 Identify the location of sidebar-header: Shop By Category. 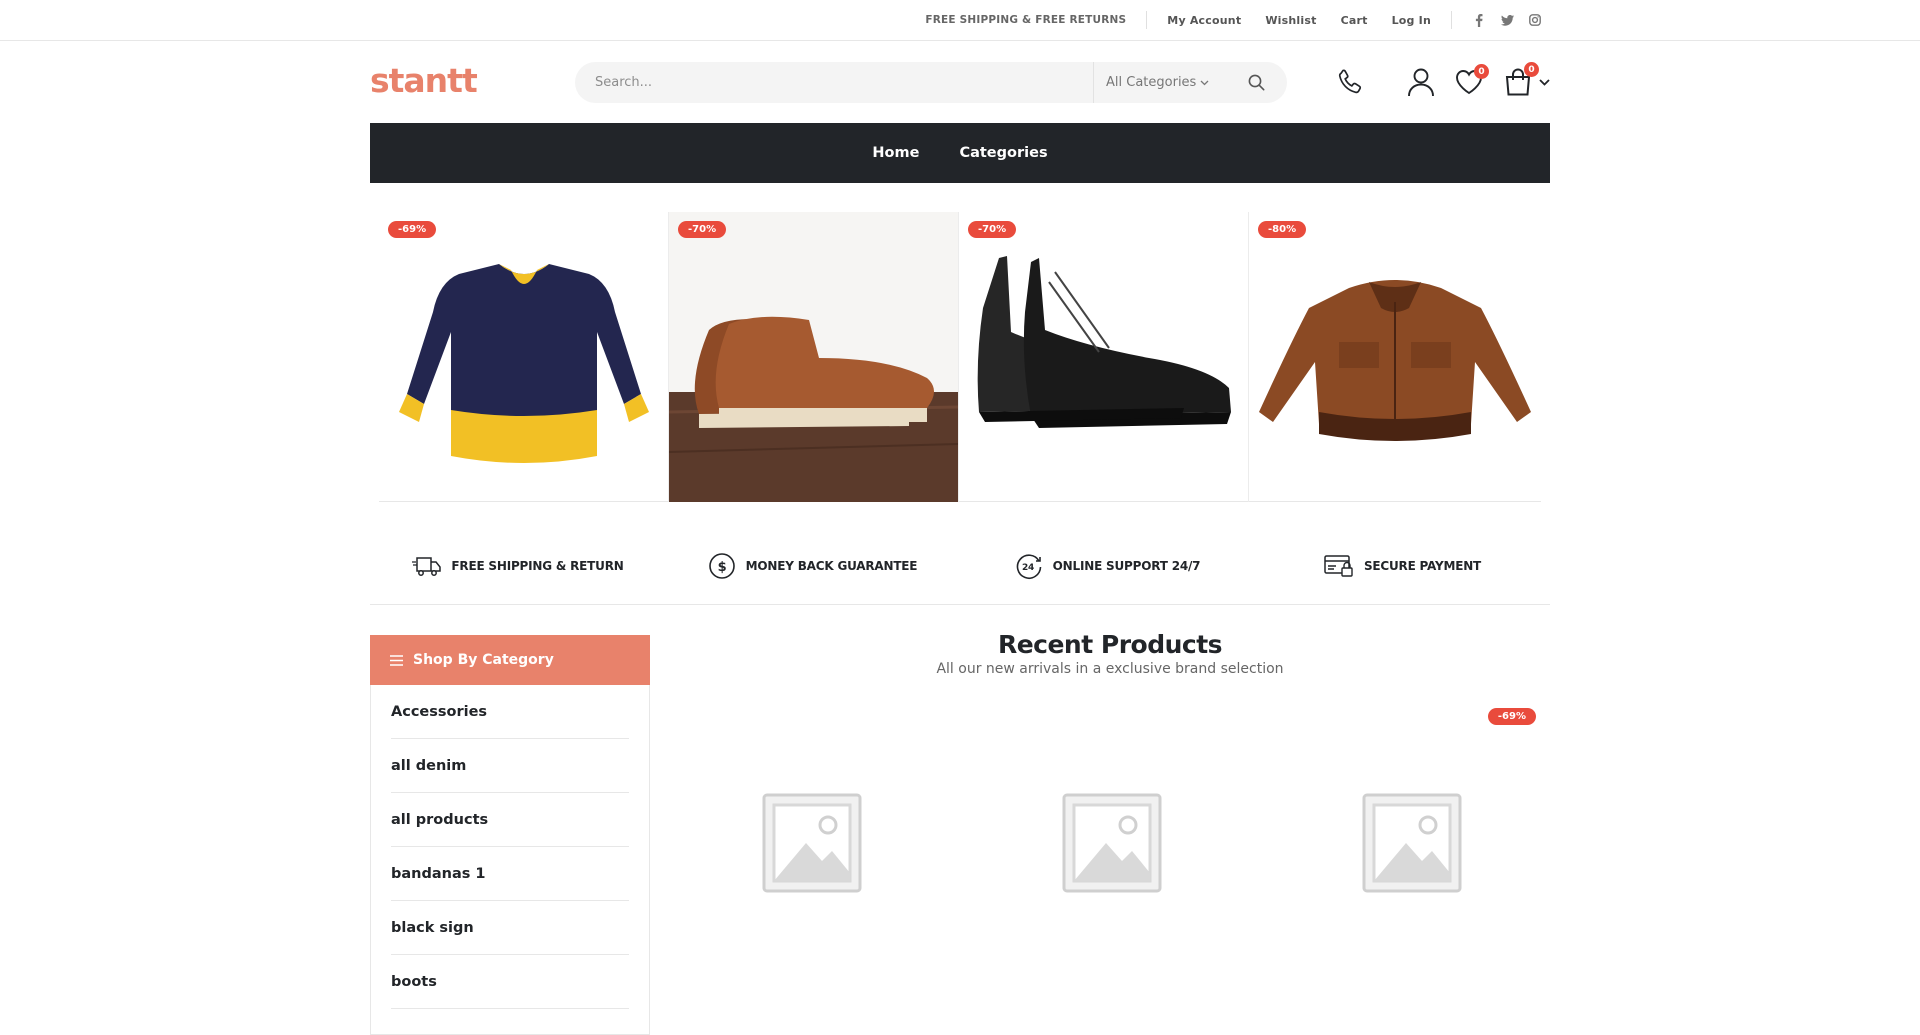
(510, 660).